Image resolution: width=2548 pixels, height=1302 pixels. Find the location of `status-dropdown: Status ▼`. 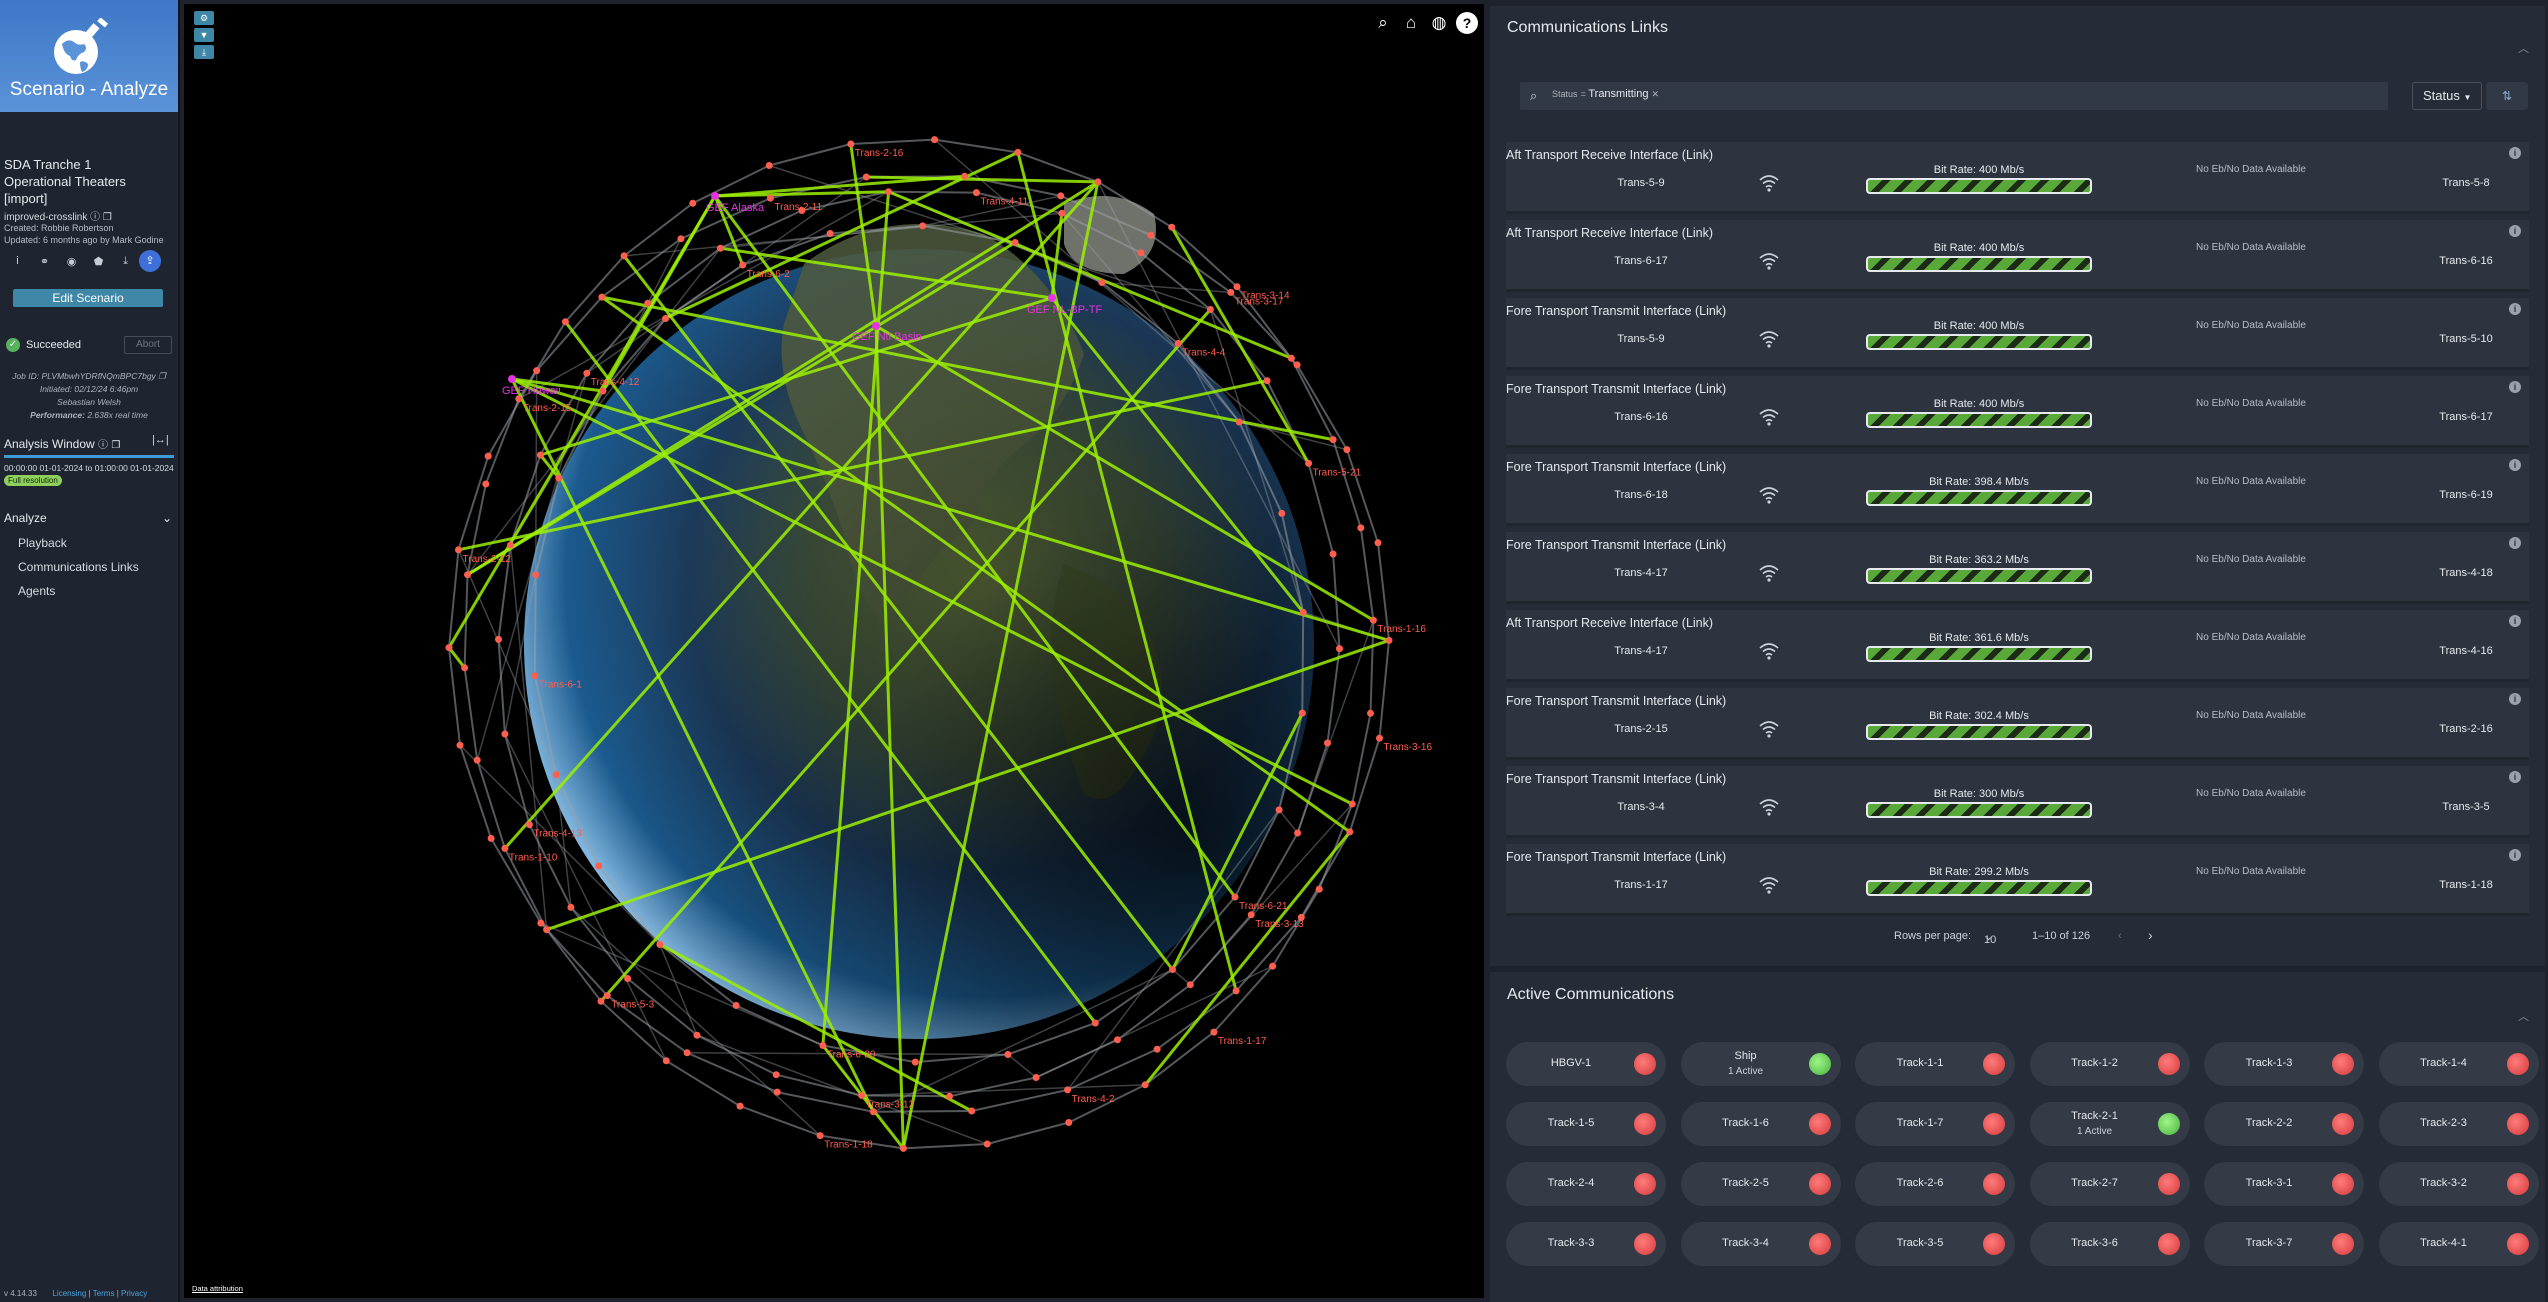

status-dropdown: Status ▼ is located at coordinates (2447, 96).